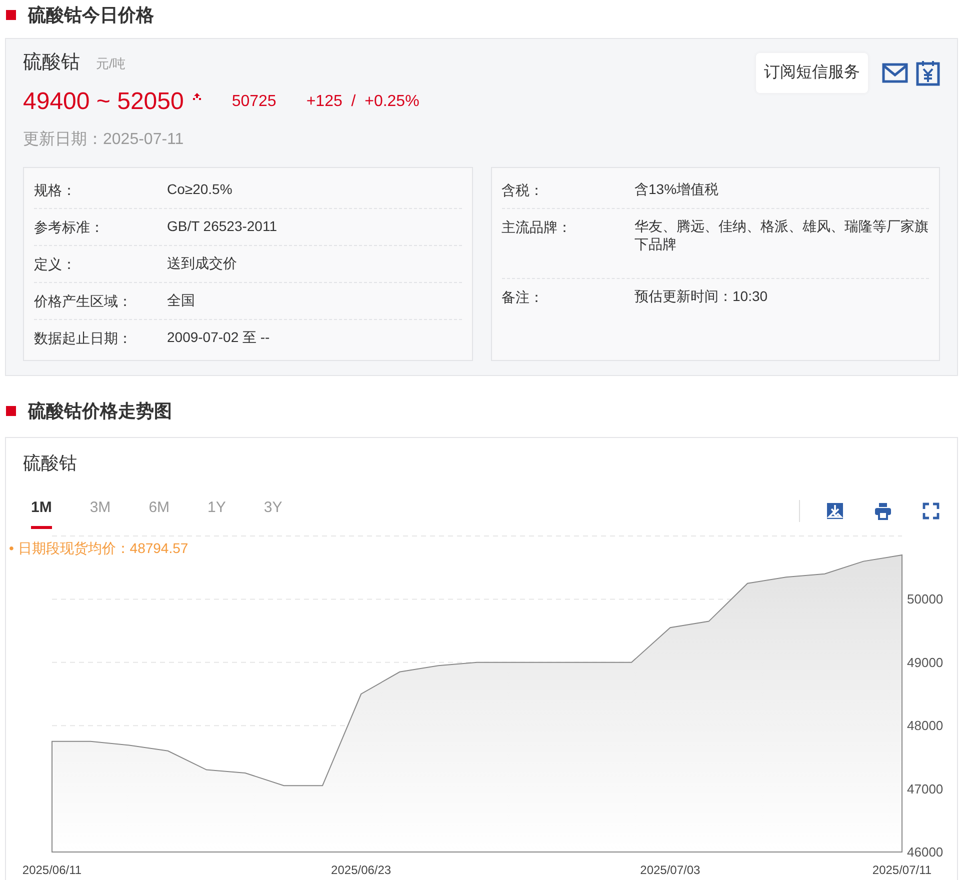  What do you see at coordinates (159, 510) in the screenshot?
I see `range-tab: 6M` at bounding box center [159, 510].